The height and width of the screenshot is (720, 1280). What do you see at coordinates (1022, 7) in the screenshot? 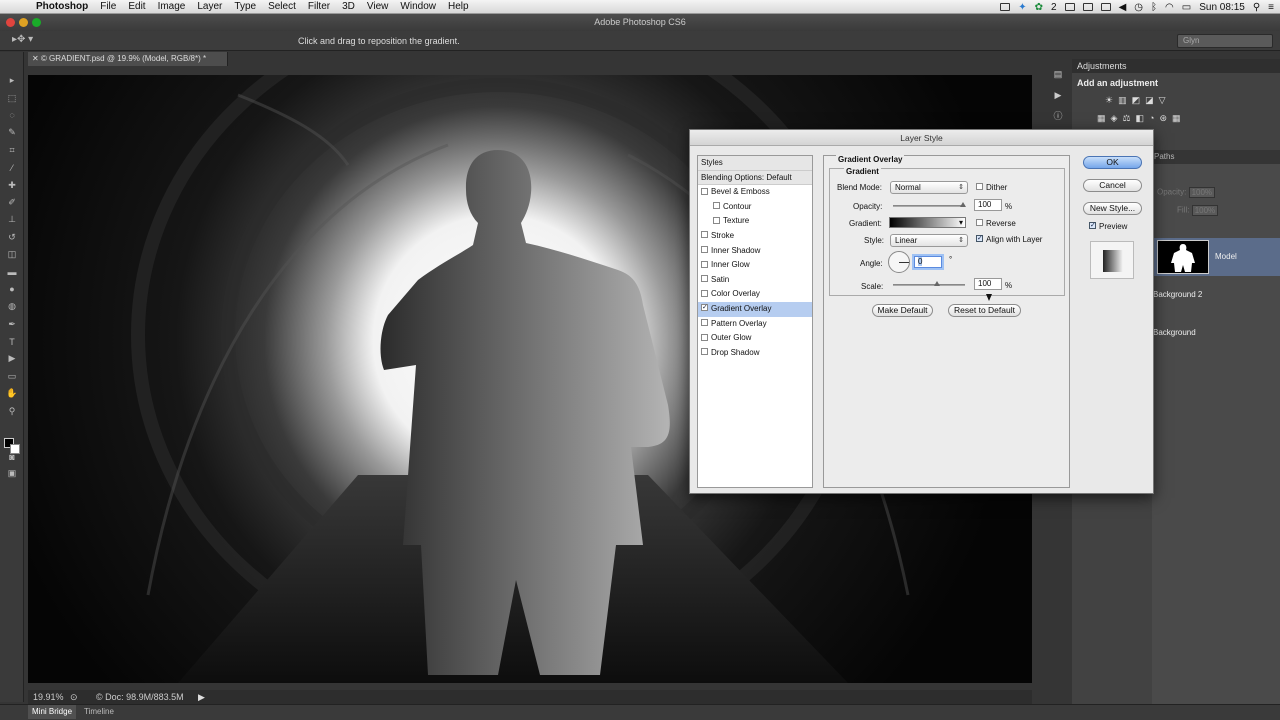
I see `twitter-icon: ✦` at bounding box center [1022, 7].